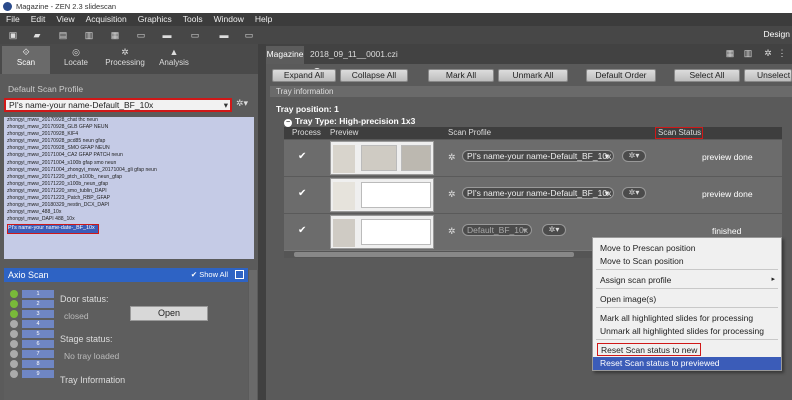 The width and height of the screenshot is (792, 400). I want to click on menu-item-move-scan: Move to Scan position, so click(642, 261).